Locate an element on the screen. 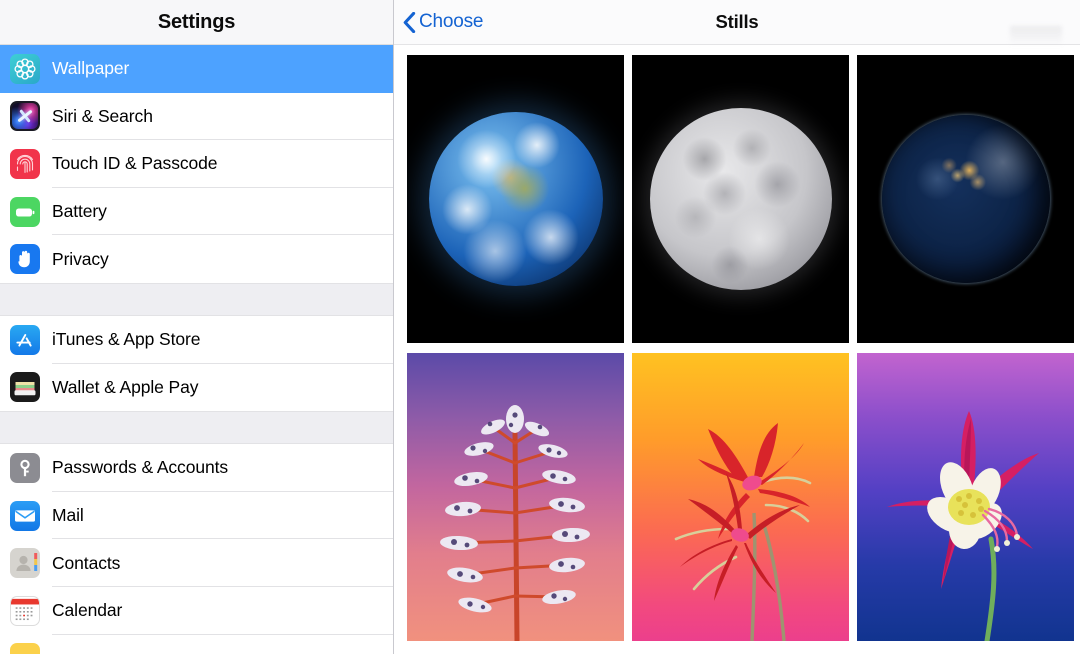  sidebar-item-label: Touch ID & Passcode is located at coordinates (135, 163).